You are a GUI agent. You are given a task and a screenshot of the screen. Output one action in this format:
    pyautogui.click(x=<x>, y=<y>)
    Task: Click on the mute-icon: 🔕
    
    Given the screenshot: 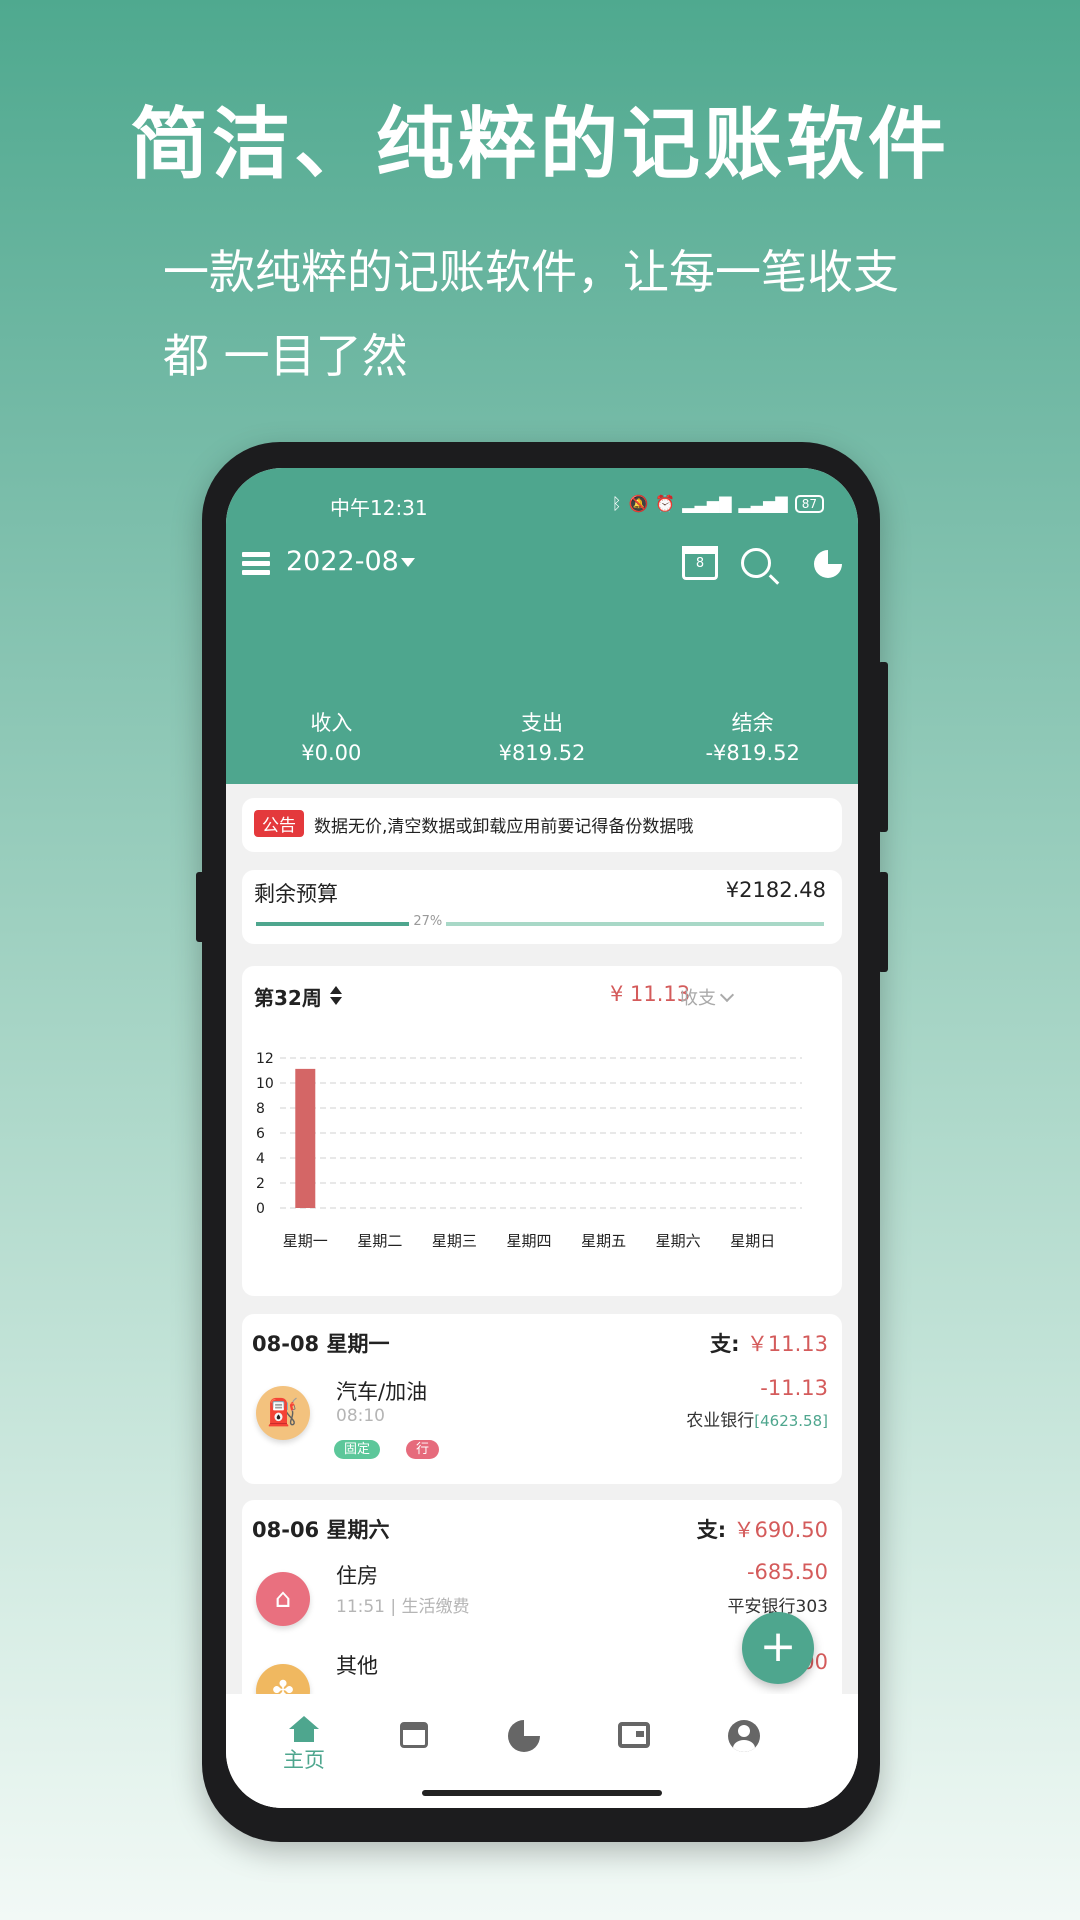 What is the action you would take?
    pyautogui.click(x=638, y=503)
    